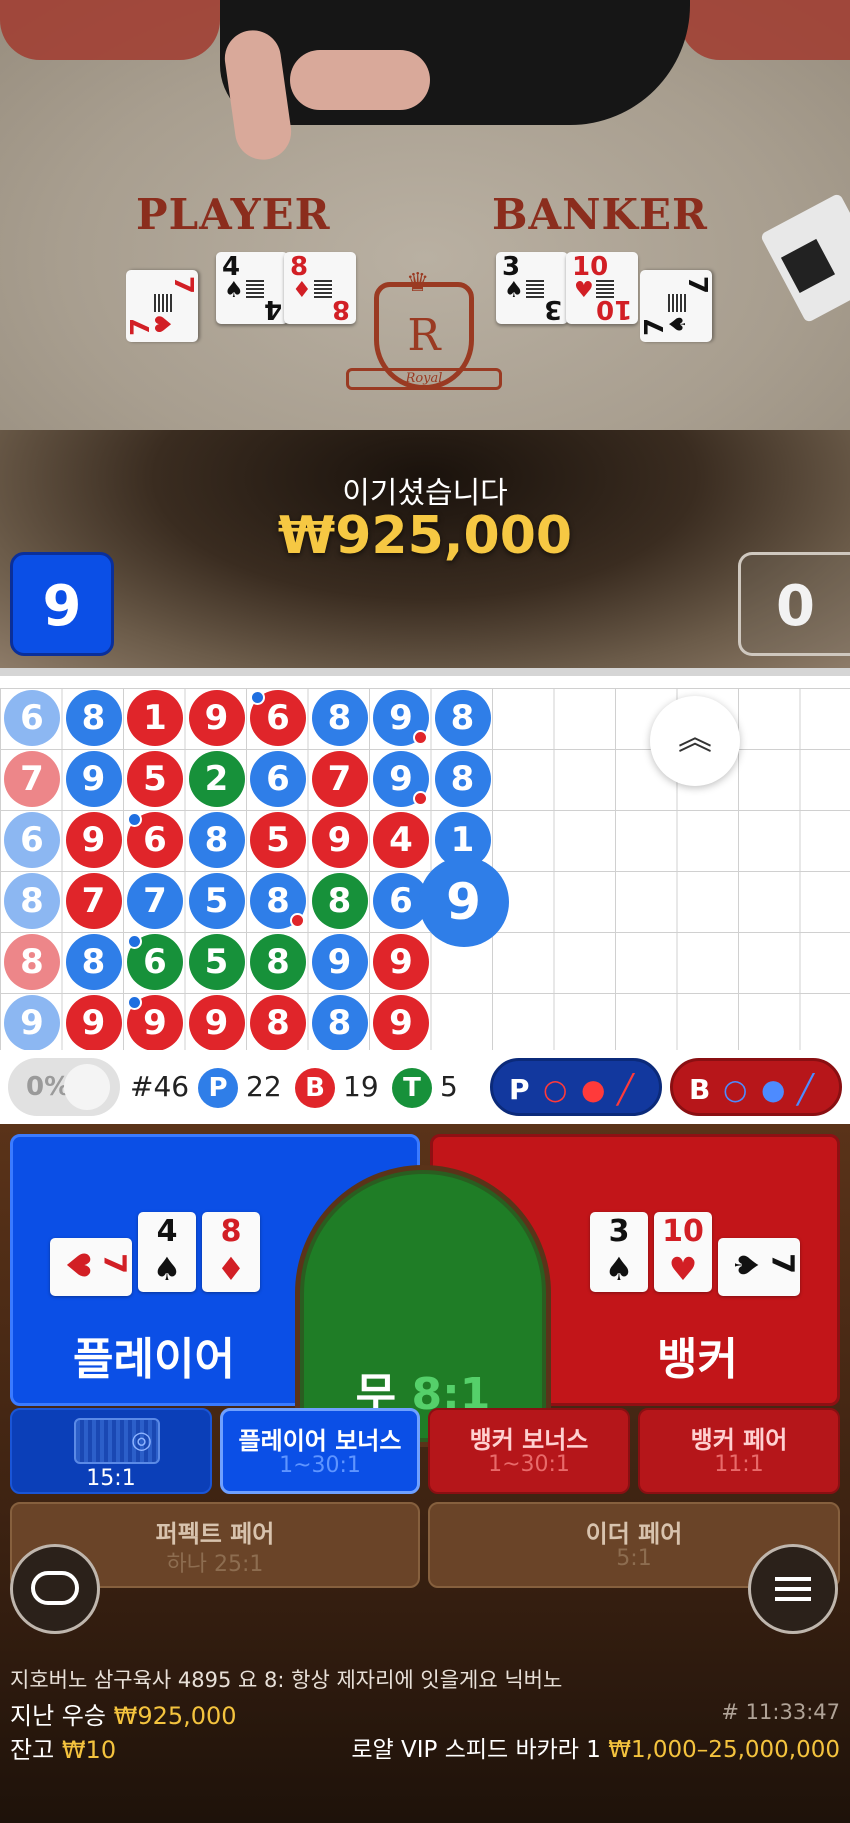 The width and height of the screenshot is (850, 1823). Describe the element at coordinates (64, 1087) in the screenshot. I see `percent-toggle: 0%` at that location.